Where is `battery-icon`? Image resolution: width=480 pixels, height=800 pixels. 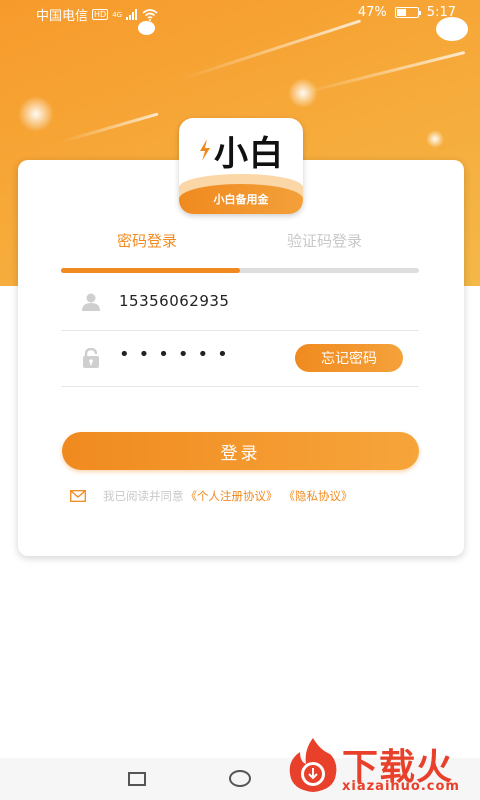
battery-icon is located at coordinates (407, 12).